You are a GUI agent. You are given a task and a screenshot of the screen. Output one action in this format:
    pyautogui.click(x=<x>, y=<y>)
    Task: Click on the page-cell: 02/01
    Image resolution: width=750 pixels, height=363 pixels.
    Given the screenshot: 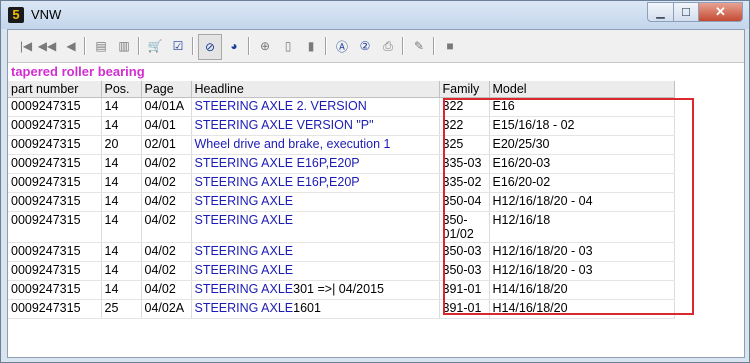 What is the action you would take?
    pyautogui.click(x=166, y=145)
    